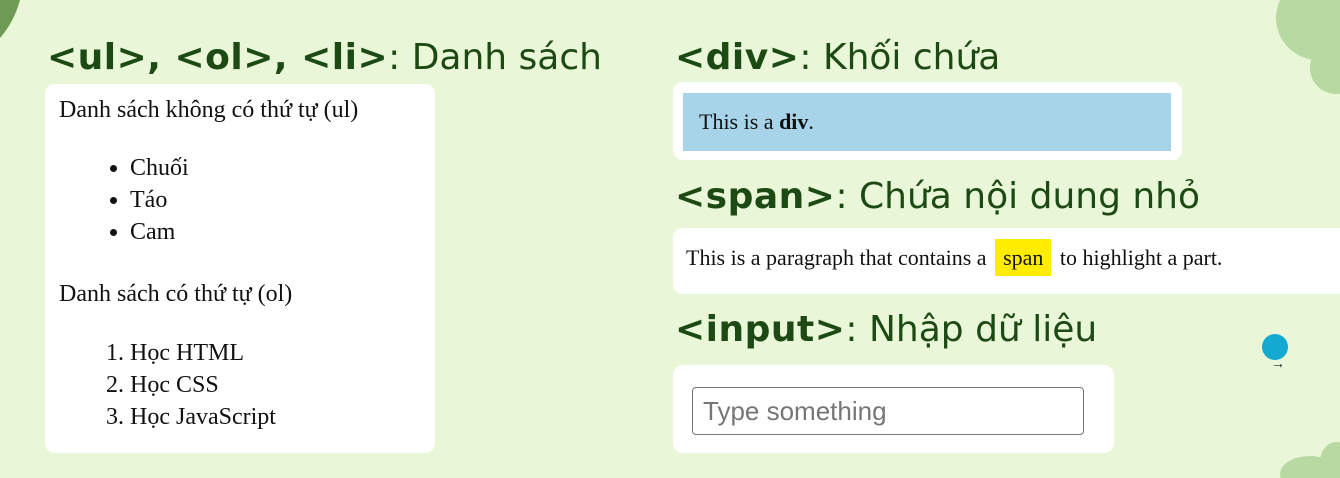  What do you see at coordinates (209, 110) in the screenshot?
I see `unordered-list-heading: Danh sách không có thứ tự (ul)` at bounding box center [209, 110].